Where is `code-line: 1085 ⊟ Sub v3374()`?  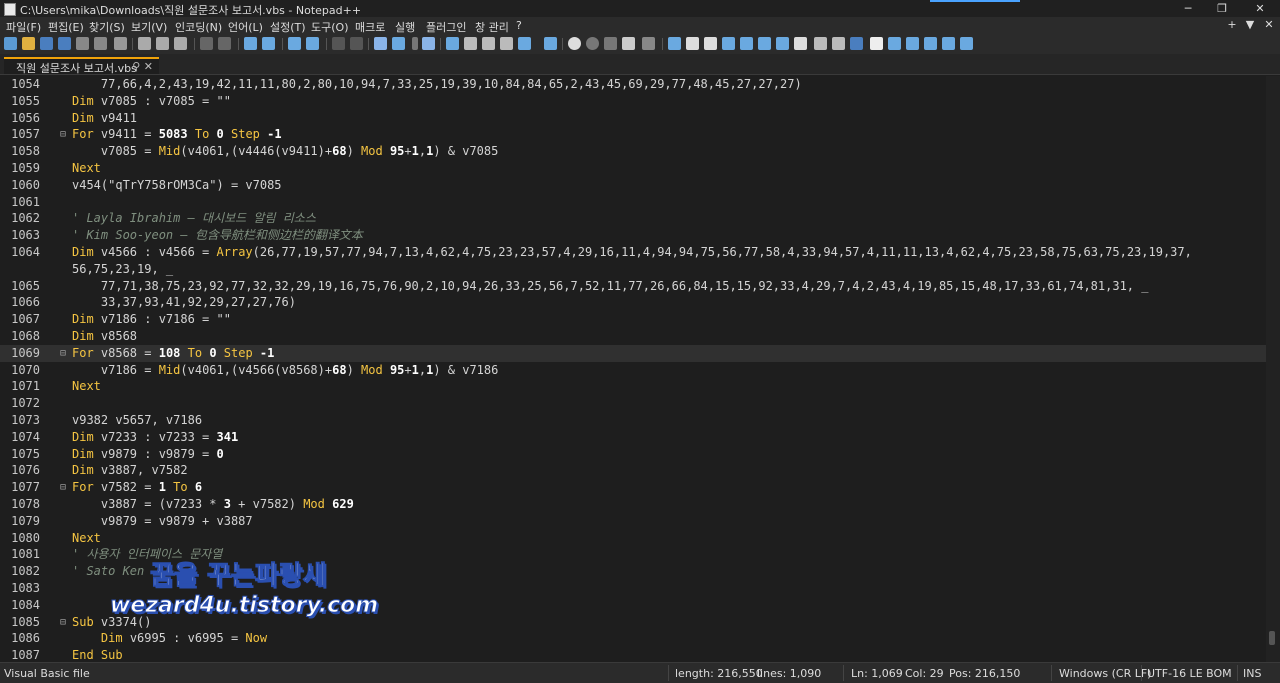 code-line: 1085 ⊟ Sub v3374() is located at coordinates (633, 622).